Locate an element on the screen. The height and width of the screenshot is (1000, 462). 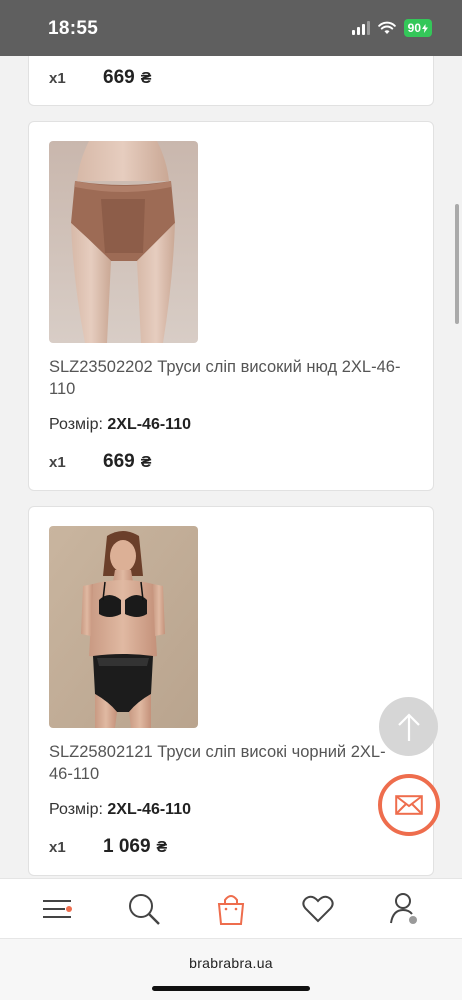
status-icons: 90 is located at coordinates (391, 28).